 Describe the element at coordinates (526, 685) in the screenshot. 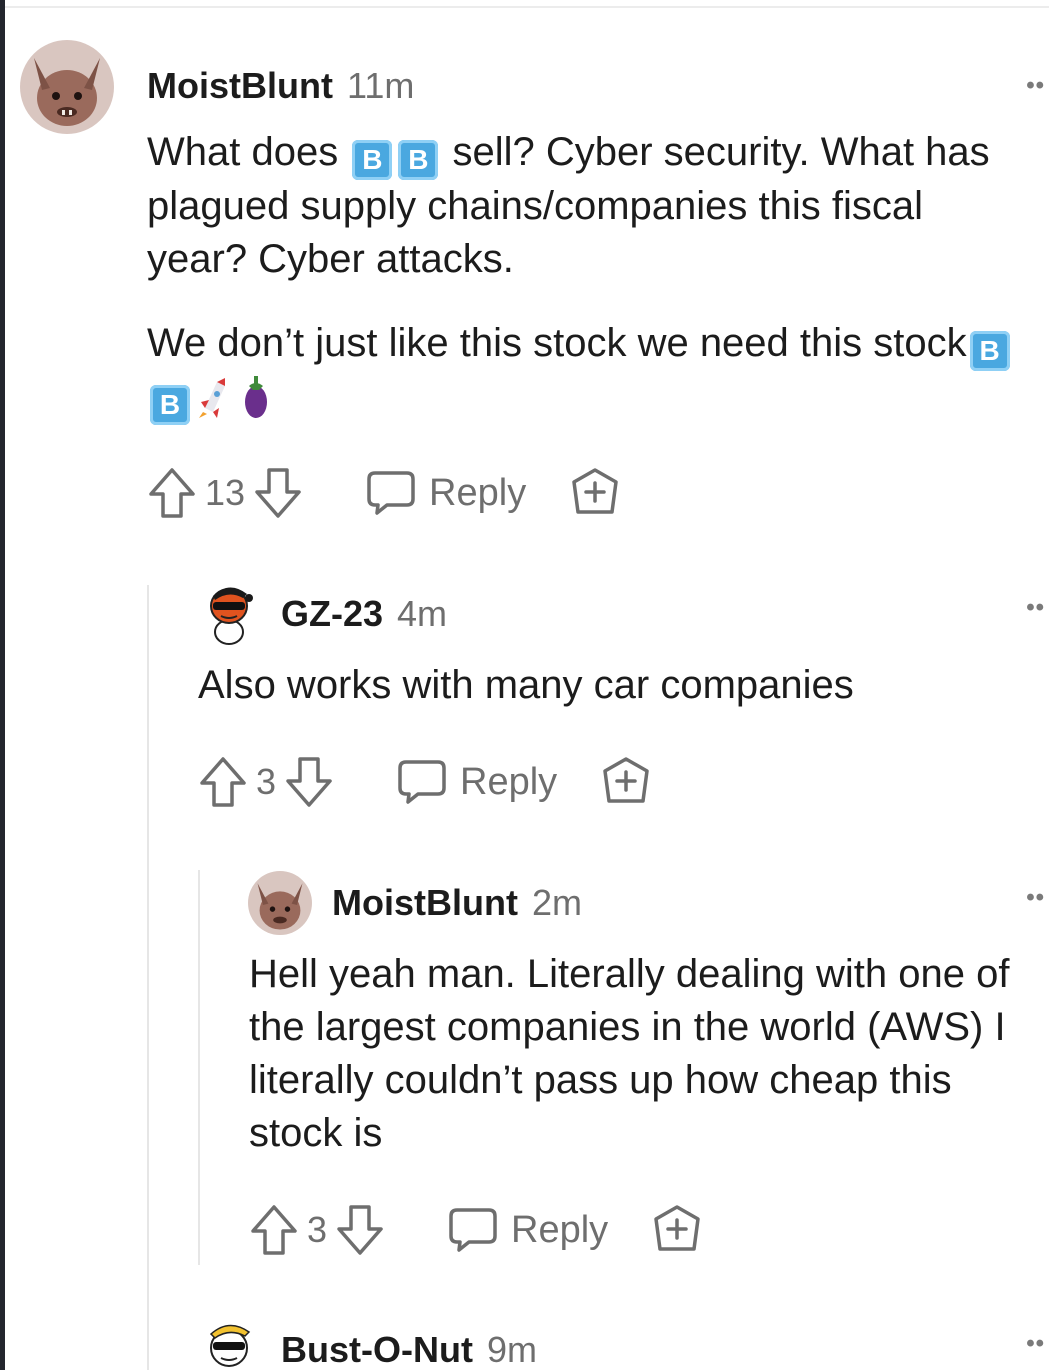

I see `comment-body: Also works with many car companies` at that location.